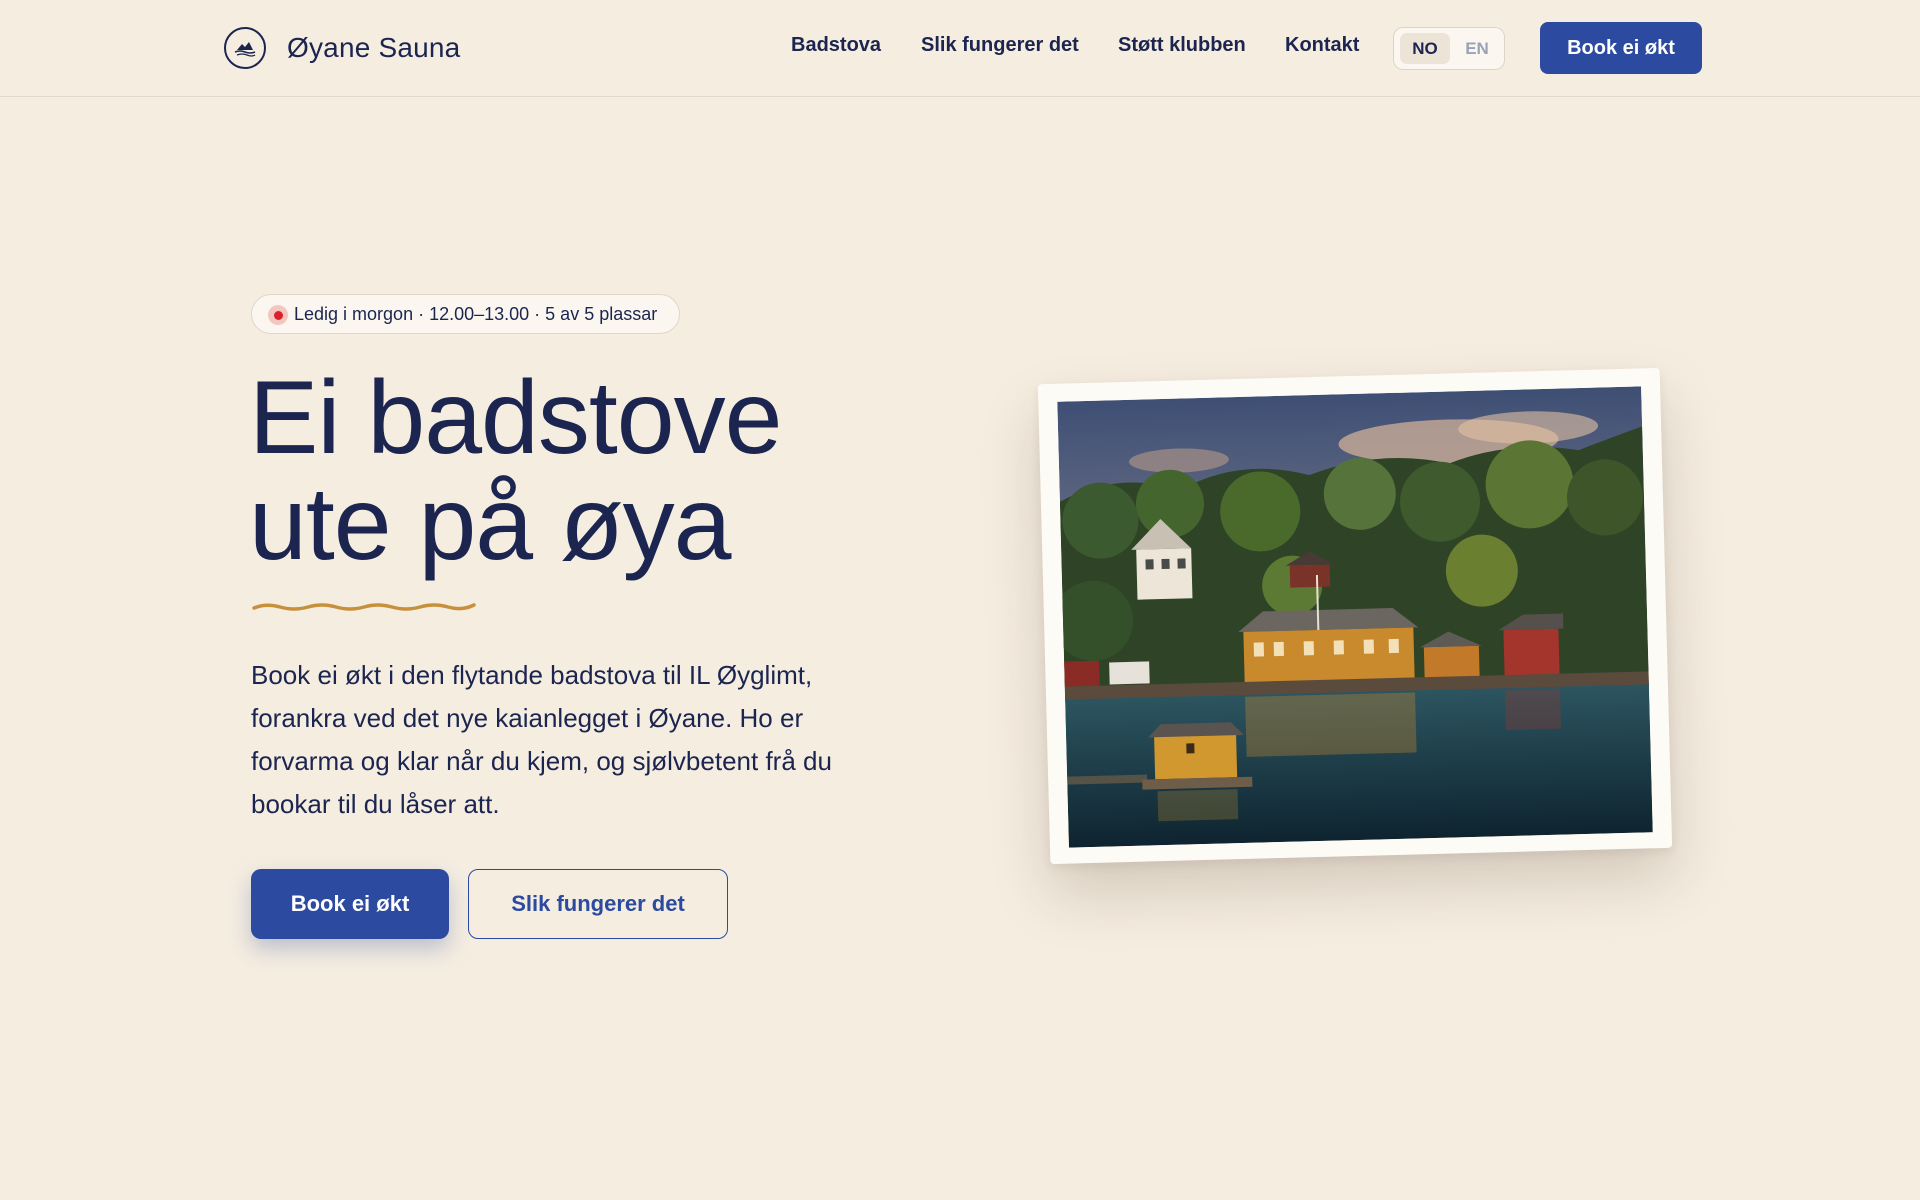  I want to click on nav-badstova: Badstova, so click(836, 45).